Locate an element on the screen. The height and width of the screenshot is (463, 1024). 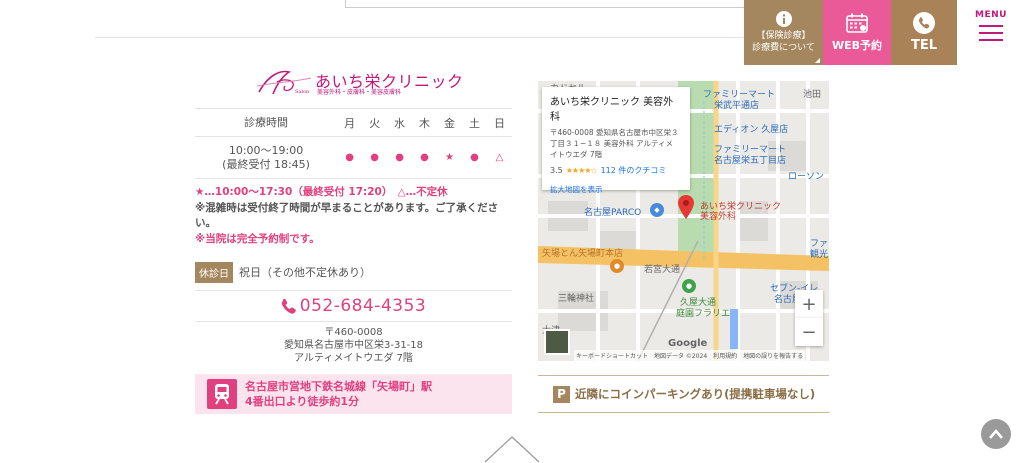
day-sat: 土 is located at coordinates (474, 123).